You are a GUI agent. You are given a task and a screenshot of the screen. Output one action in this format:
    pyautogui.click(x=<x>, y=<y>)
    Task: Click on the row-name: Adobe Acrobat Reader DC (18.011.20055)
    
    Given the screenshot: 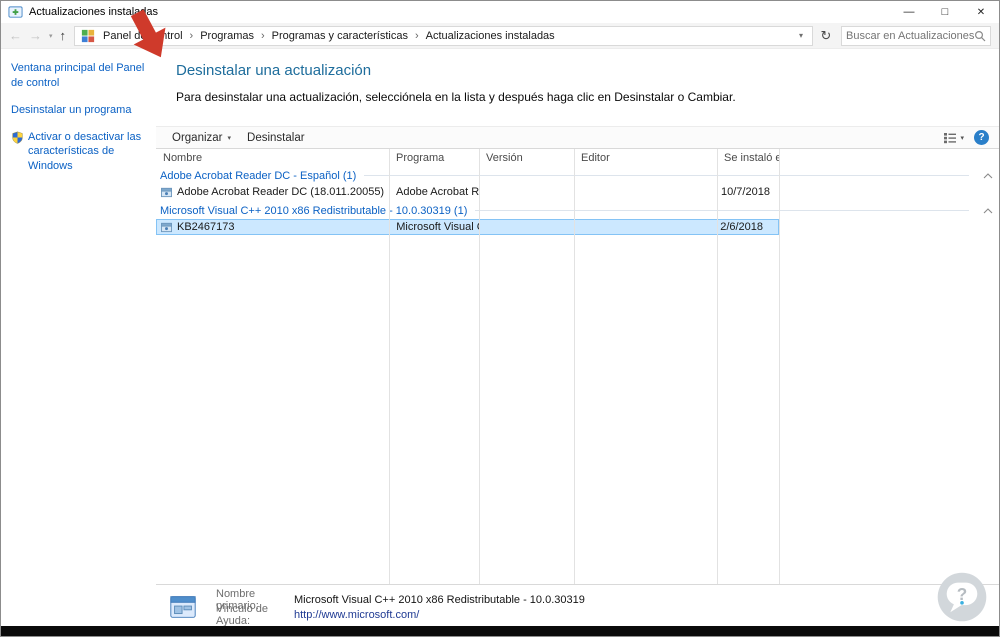 What is the action you would take?
    pyautogui.click(x=281, y=192)
    